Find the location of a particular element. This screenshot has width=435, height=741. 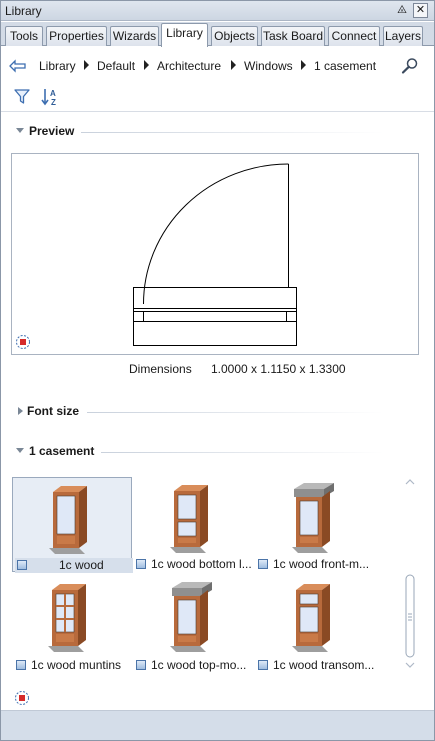

back-arrow-icon is located at coordinates (18, 66).